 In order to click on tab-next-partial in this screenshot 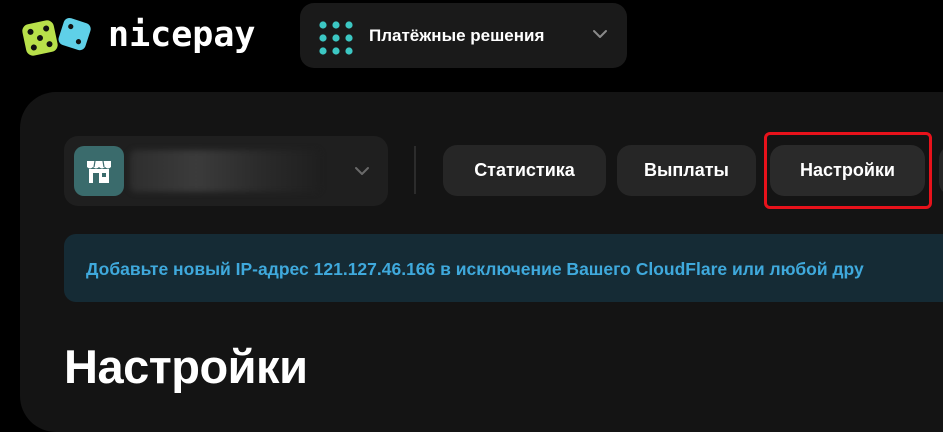, I will do `click(941, 170)`.